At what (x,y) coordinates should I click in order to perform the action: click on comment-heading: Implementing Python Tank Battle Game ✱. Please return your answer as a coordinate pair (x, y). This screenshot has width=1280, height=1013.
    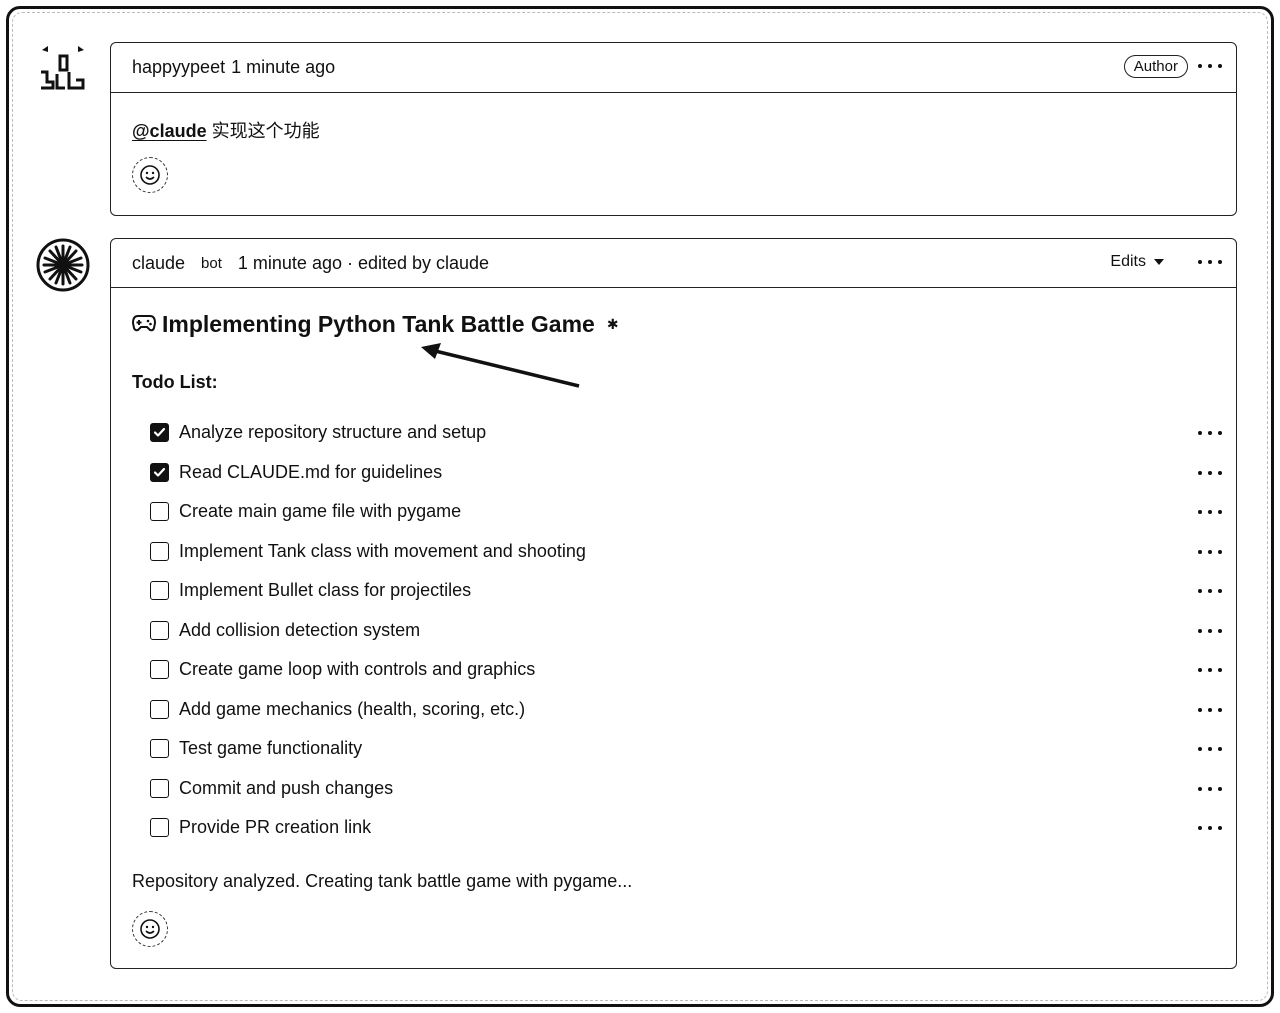
    Looking at the image, I should click on (375, 324).